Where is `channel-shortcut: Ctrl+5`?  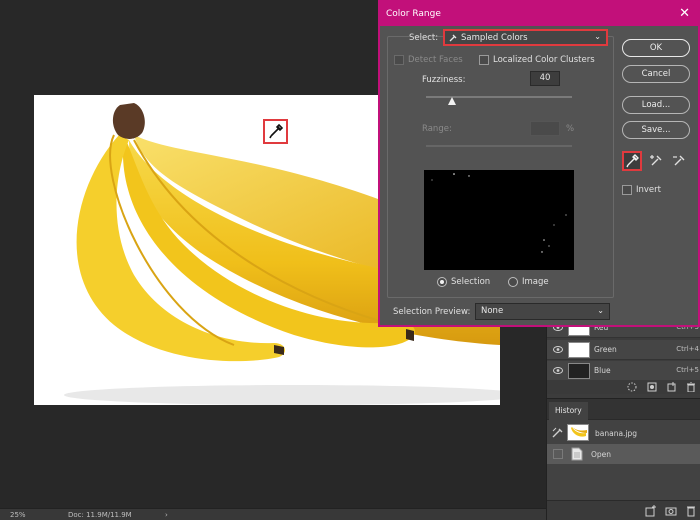 channel-shortcut: Ctrl+5 is located at coordinates (687, 370).